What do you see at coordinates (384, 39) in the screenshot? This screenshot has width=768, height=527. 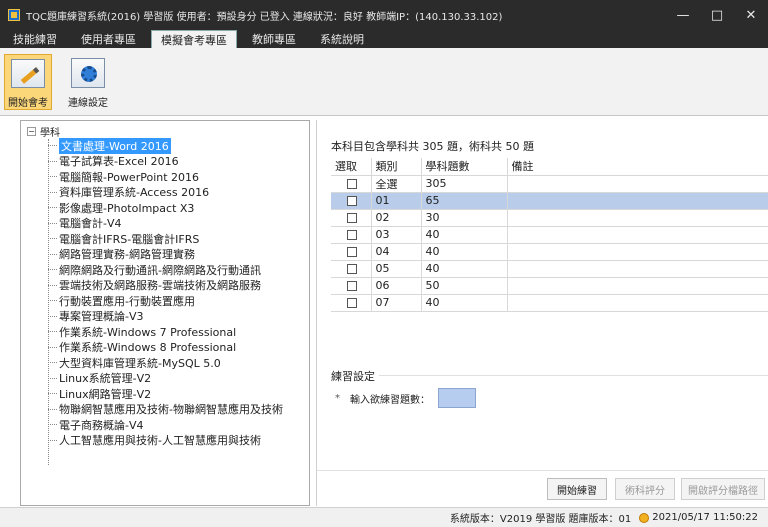 I see `menu-bar: 技能練習 使用者專區 模擬會考專區 教師專區 系統說明` at bounding box center [384, 39].